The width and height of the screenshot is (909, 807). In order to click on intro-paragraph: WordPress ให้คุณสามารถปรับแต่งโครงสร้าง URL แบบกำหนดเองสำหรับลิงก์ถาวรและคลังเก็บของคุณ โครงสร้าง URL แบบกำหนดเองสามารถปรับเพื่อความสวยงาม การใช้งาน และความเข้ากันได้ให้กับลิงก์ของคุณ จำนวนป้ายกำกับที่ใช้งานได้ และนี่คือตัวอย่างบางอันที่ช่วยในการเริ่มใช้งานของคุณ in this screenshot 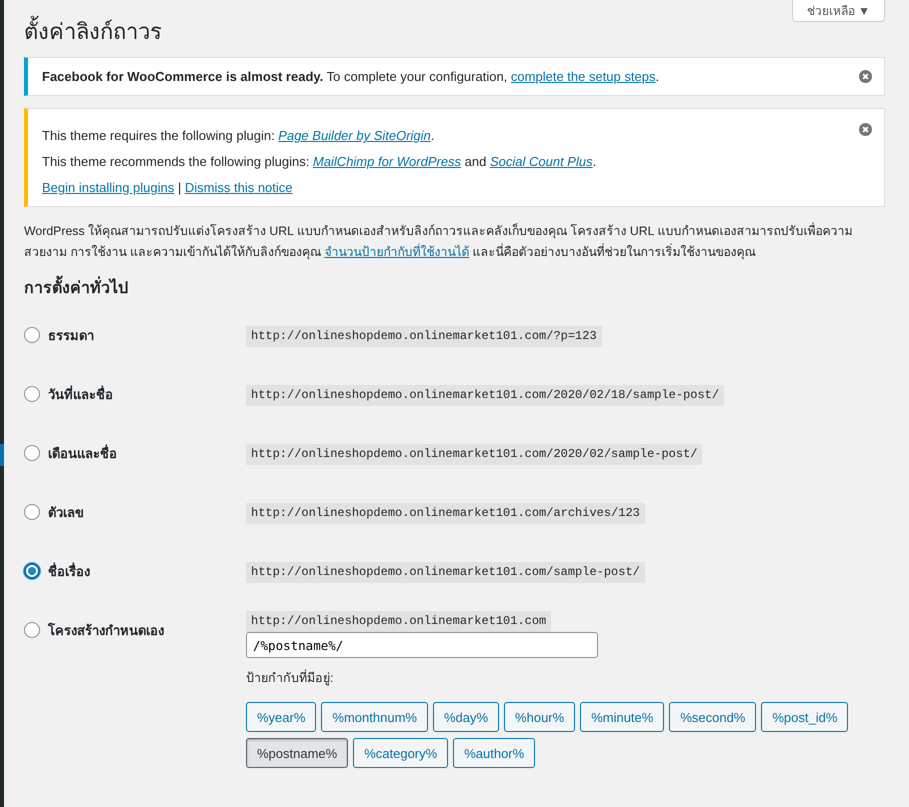, I will do `click(439, 241)`.